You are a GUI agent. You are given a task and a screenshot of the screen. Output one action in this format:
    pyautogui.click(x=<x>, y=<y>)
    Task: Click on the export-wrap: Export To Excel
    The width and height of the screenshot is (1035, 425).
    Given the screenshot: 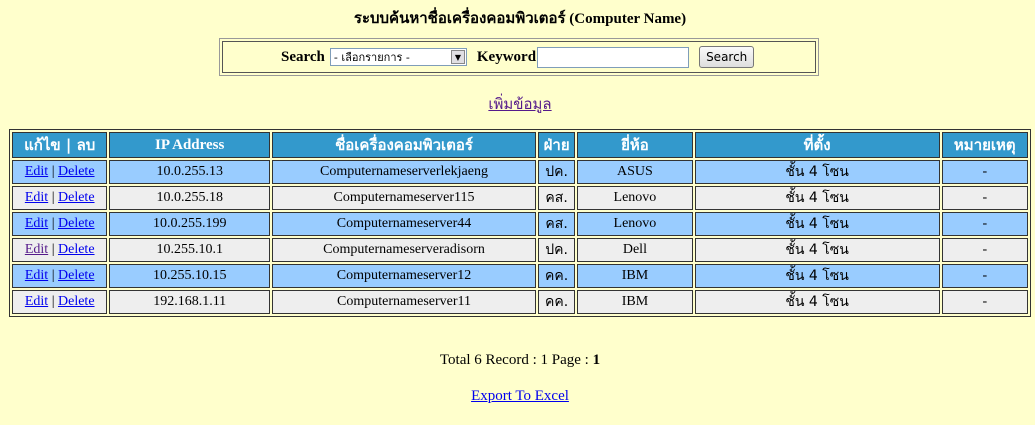 What is the action you would take?
    pyautogui.click(x=517, y=396)
    